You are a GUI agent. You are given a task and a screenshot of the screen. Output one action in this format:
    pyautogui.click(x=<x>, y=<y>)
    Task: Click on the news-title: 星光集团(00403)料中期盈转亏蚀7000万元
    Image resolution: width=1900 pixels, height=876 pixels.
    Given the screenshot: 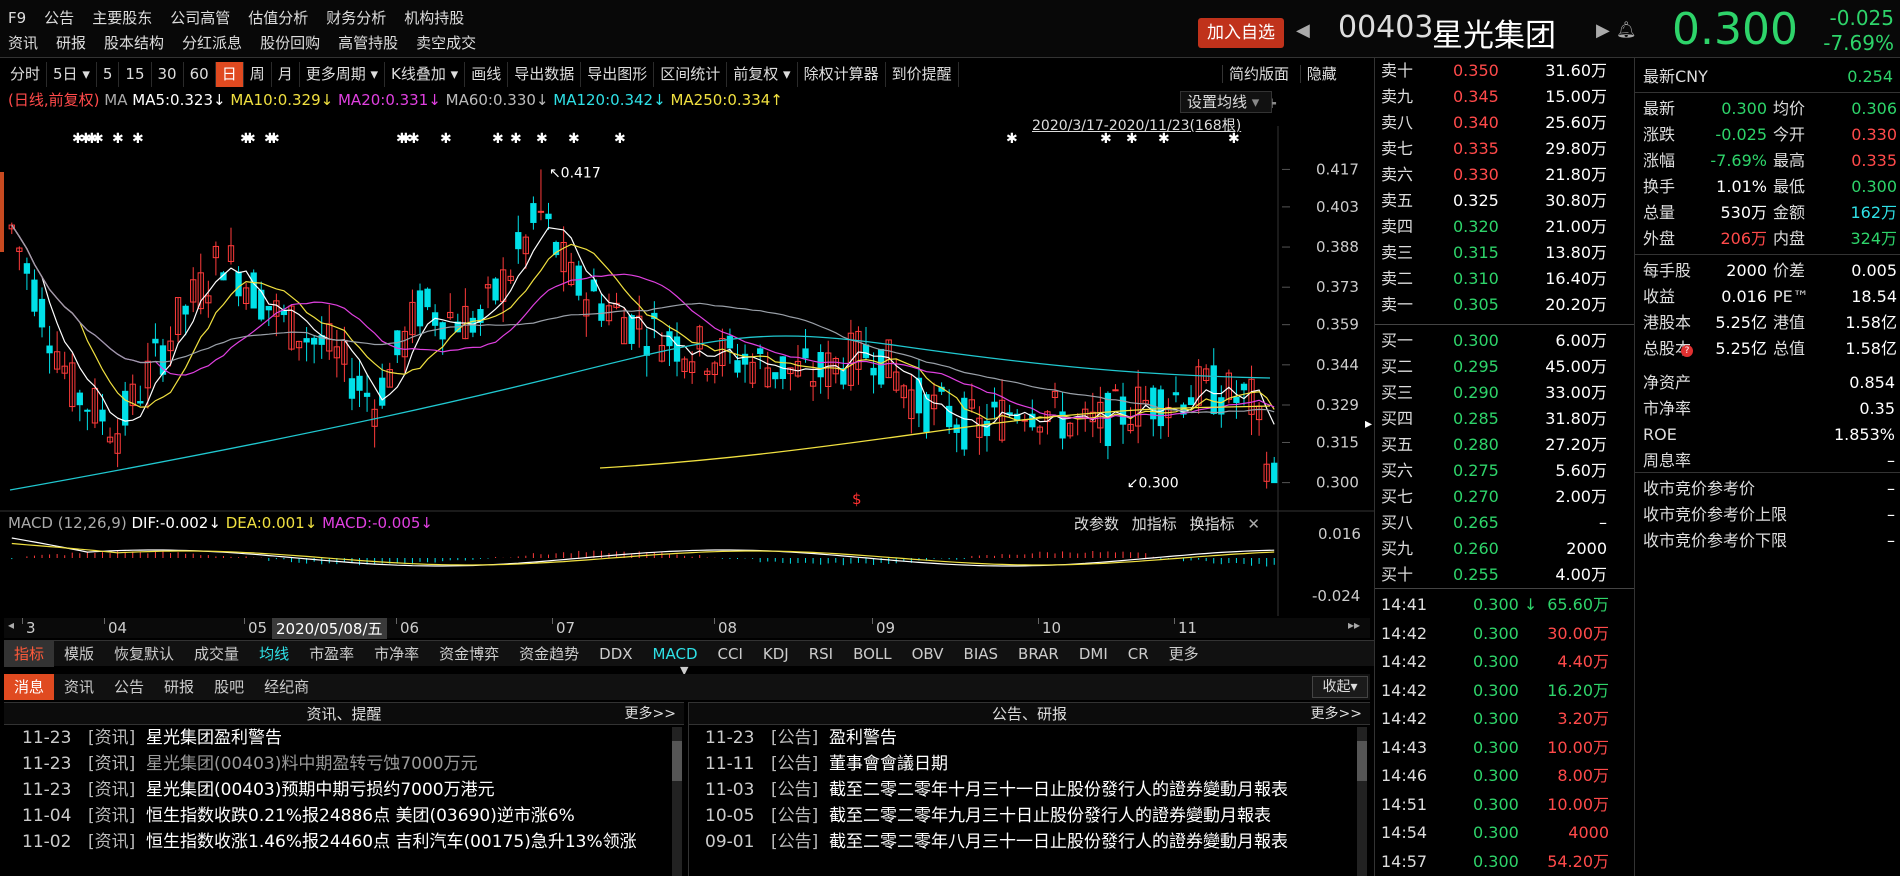 What is the action you would take?
    pyautogui.click(x=312, y=764)
    